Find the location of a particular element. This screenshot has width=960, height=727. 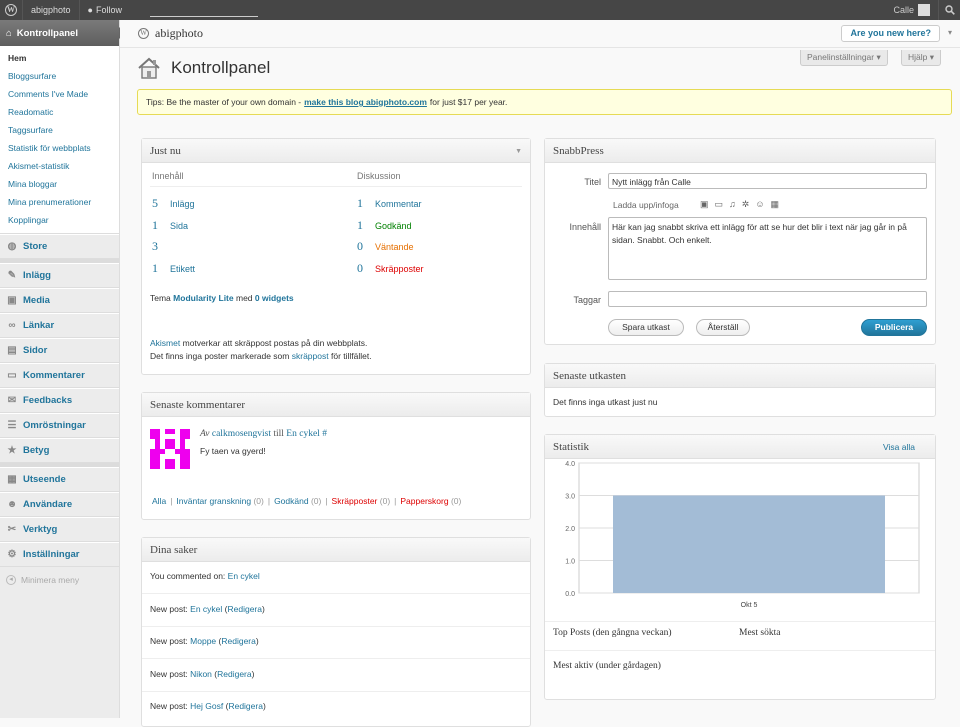

menu-dashboard: ⌂ Kontrollpanel is located at coordinates (62, 33).